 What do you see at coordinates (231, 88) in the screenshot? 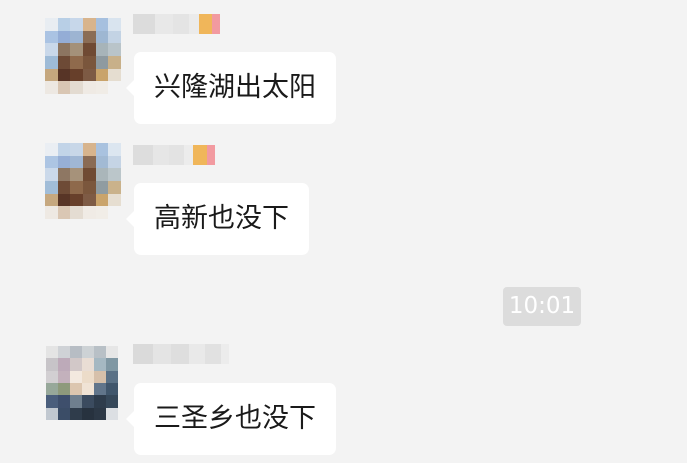
I see `message-bubble: 兴隆湖出太阳` at bounding box center [231, 88].